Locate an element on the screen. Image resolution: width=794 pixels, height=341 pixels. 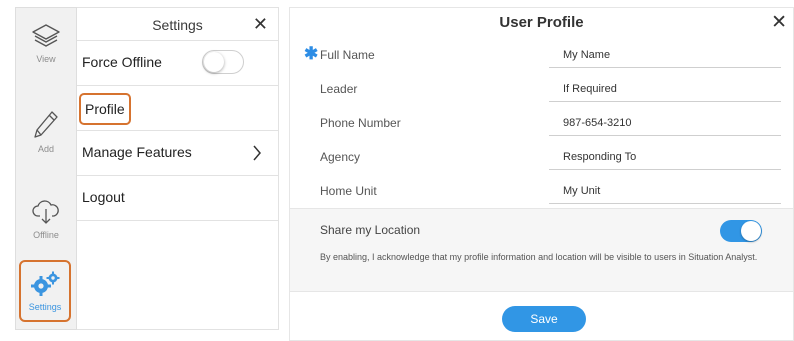
profile-title: User Profile is located at coordinates (541, 22).